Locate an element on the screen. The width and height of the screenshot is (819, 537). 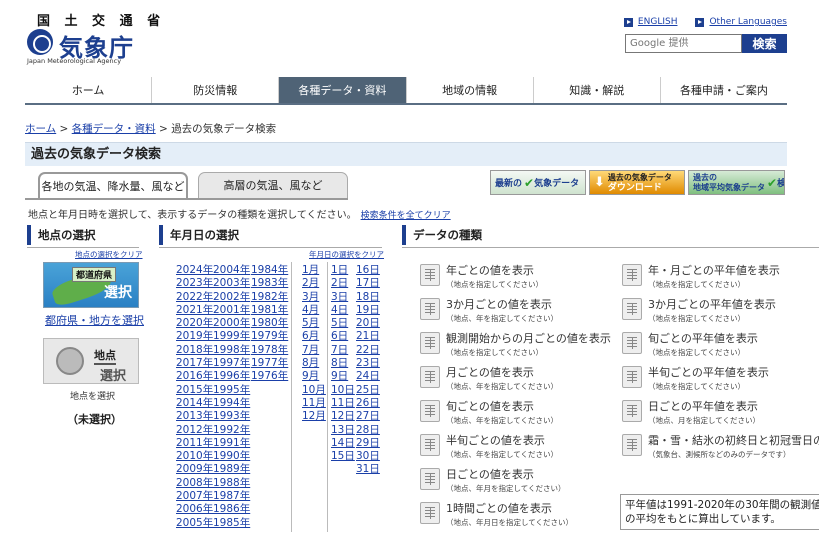
date-option-link: 2003年 is located at coordinates (231, 283).